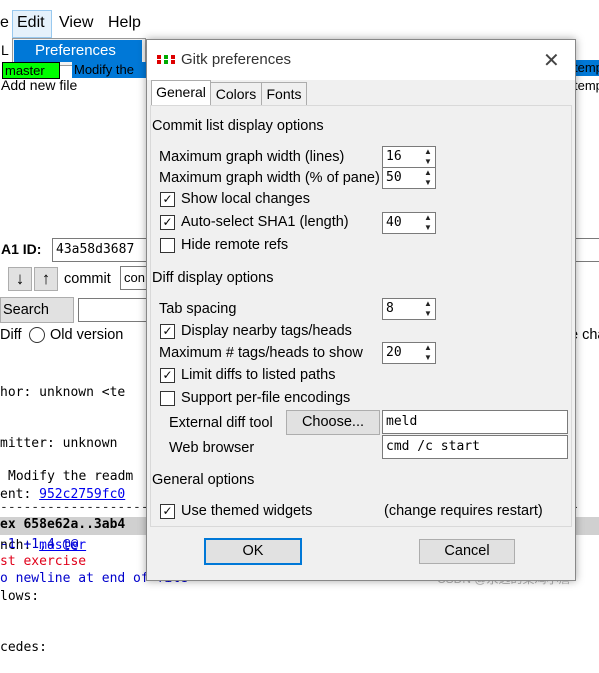  Describe the element at coordinates (390, 308) in the screenshot. I see `tab-spacing-value: 8` at that location.